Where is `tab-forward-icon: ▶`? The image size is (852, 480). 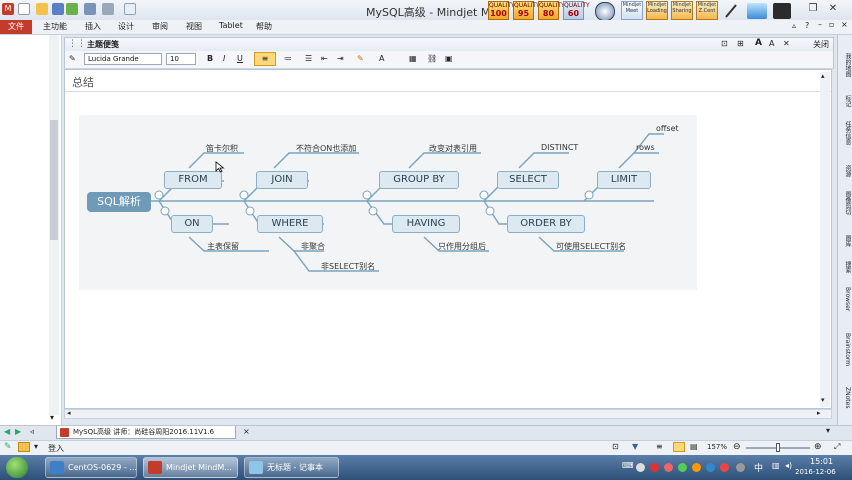 tab-forward-icon: ▶ is located at coordinates (18, 431).